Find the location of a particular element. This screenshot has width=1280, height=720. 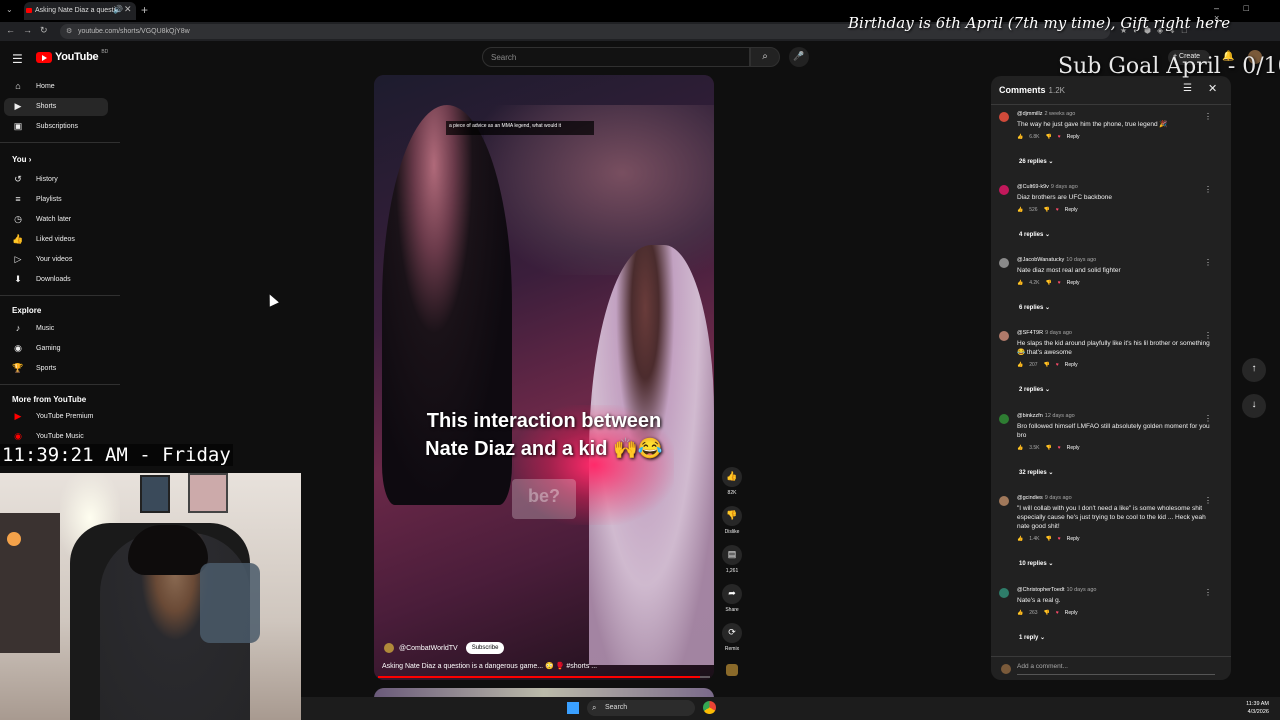

taskbar-clock: 11:39 AM 4/3/2026 is located at coordinates (1249, 708).